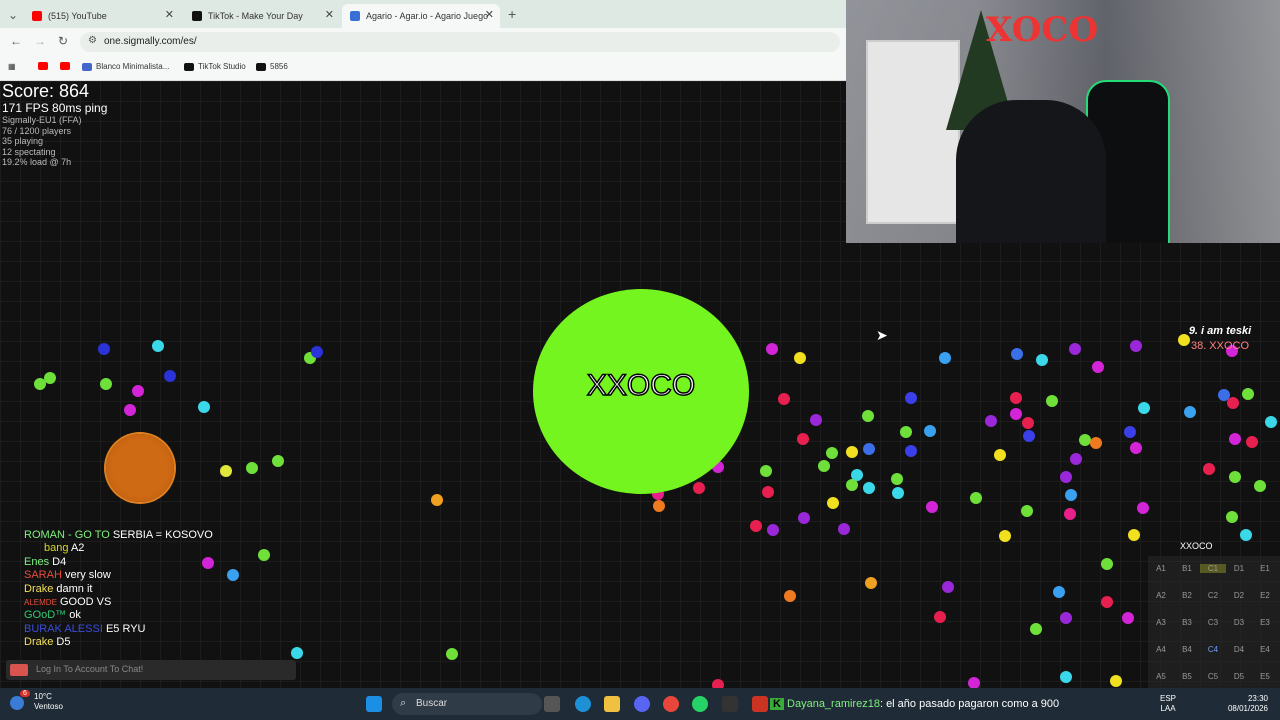 The height and width of the screenshot is (720, 1280). I want to click on temperature: 10°C, so click(43, 696).